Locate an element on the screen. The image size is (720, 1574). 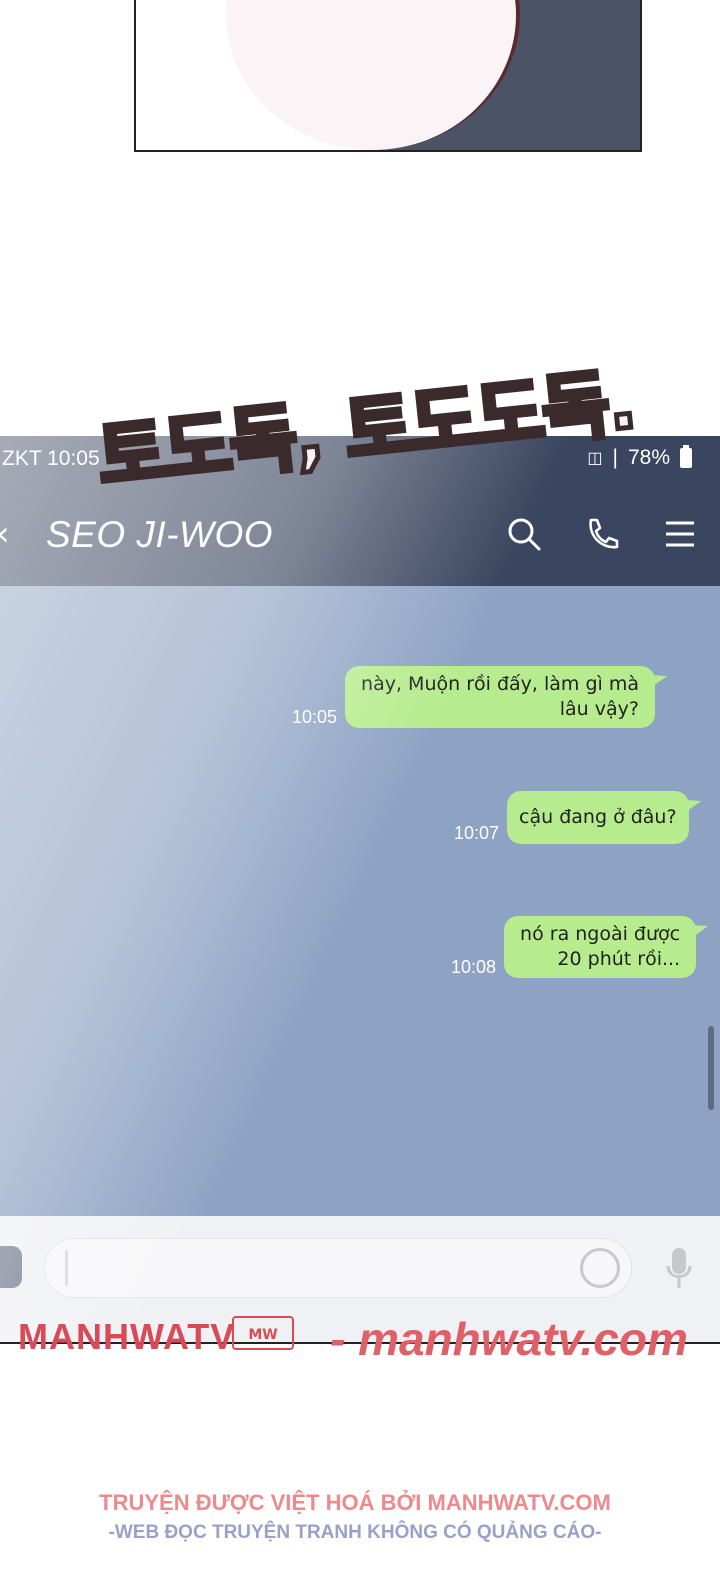
attach-icon is located at coordinates (11, 1267).